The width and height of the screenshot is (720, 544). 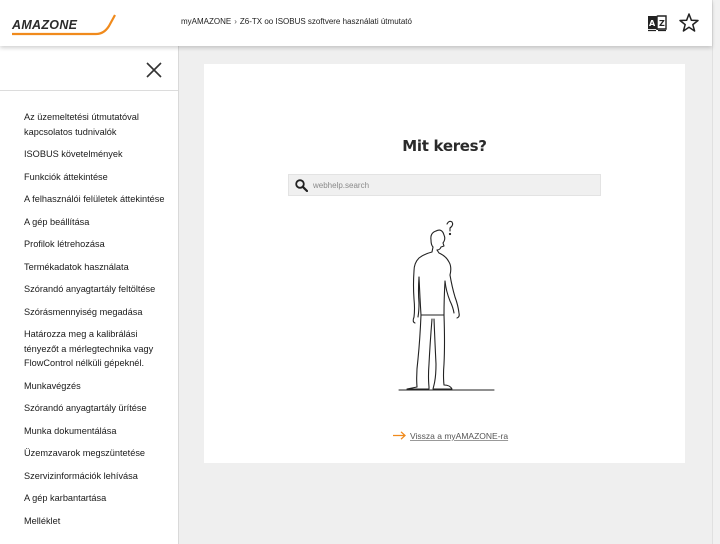 What do you see at coordinates (716, 272) in the screenshot?
I see `page-scrollbar` at bounding box center [716, 272].